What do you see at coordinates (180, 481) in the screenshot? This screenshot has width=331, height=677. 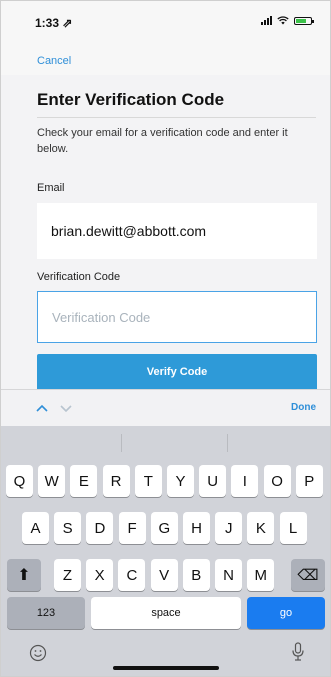 I see `key-y: Y` at bounding box center [180, 481].